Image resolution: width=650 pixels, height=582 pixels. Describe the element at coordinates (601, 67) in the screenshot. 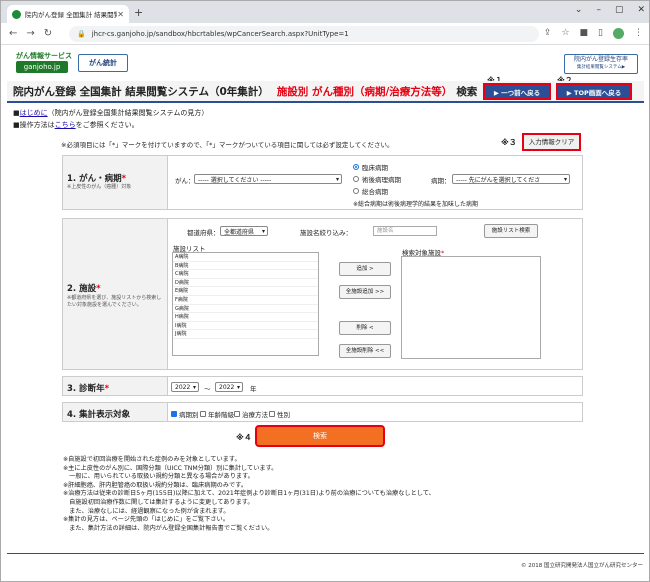

I see `survival-link-sub: 集計結果閲覧システム▶` at that location.